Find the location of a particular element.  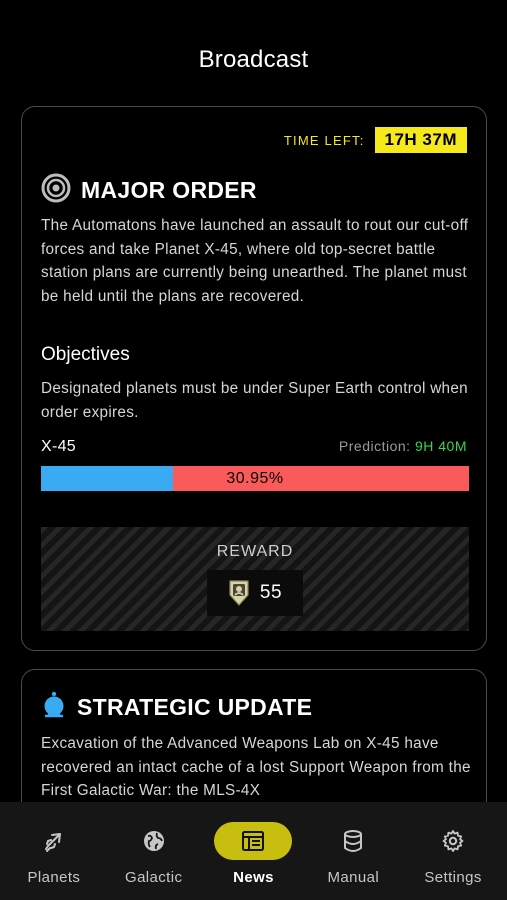

planet-row: X-45 Prediction: 9H 40M is located at coordinates (254, 447).